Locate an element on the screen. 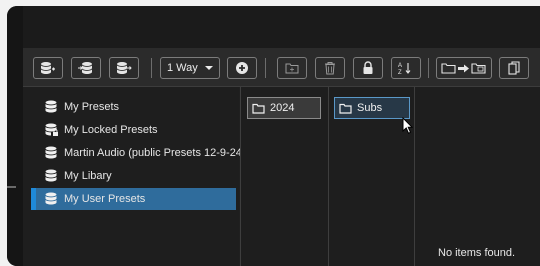 The width and height of the screenshot is (540, 266). mode-select: 1 Way is located at coordinates (190, 68).